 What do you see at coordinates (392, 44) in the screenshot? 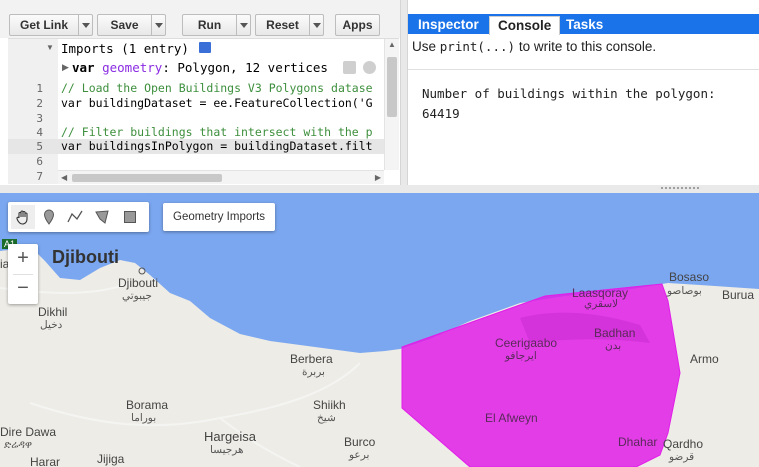
I see `scroll-up-icon: ▲` at bounding box center [392, 44].